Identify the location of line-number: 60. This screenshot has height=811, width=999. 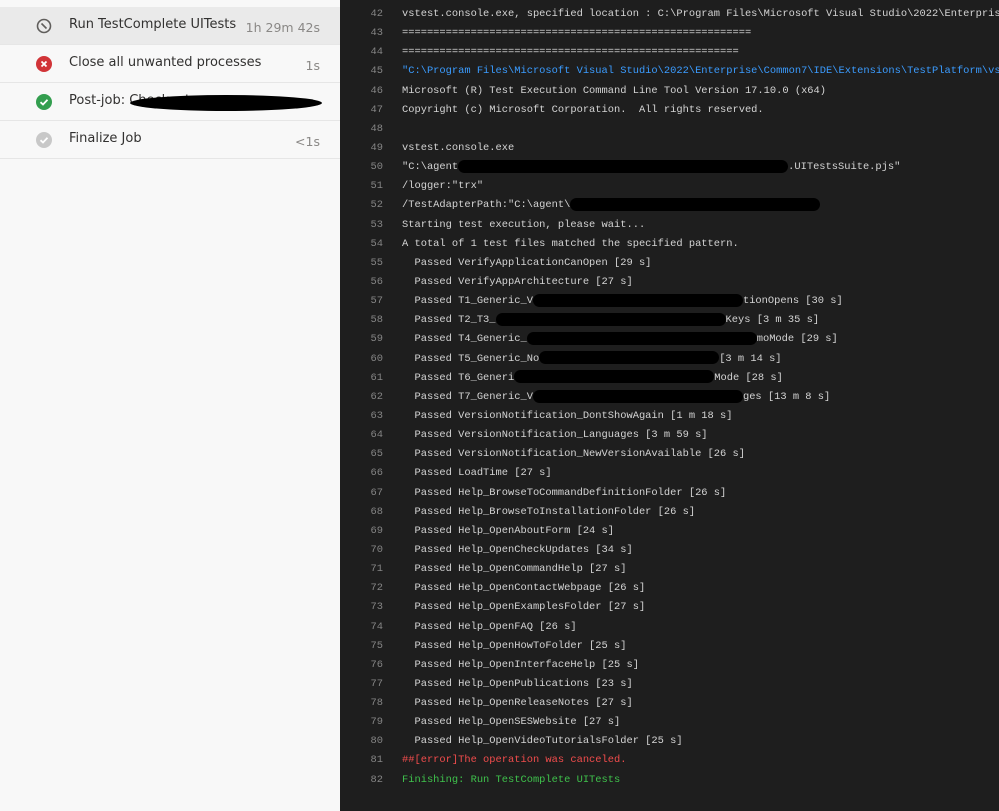
(376, 358).